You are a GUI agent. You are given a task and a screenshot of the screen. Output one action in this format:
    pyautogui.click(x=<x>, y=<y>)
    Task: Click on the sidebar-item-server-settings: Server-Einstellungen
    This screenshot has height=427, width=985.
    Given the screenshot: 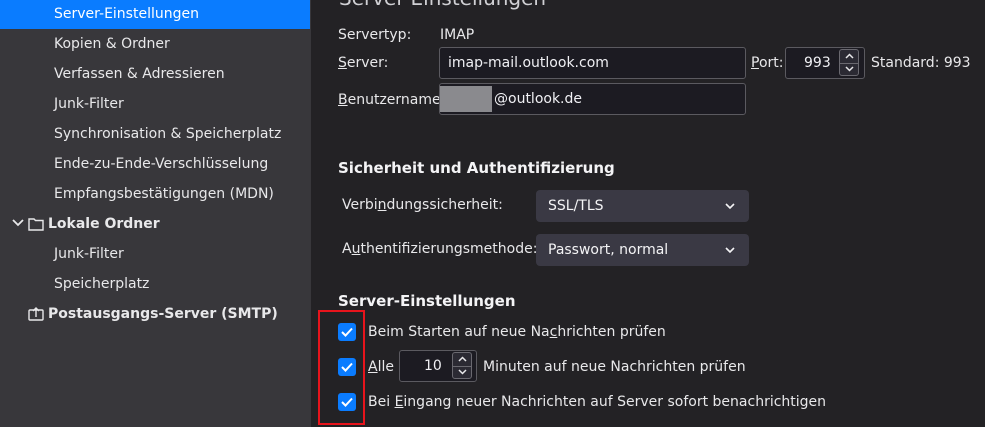 What is the action you would take?
    pyautogui.click(x=155, y=14)
    